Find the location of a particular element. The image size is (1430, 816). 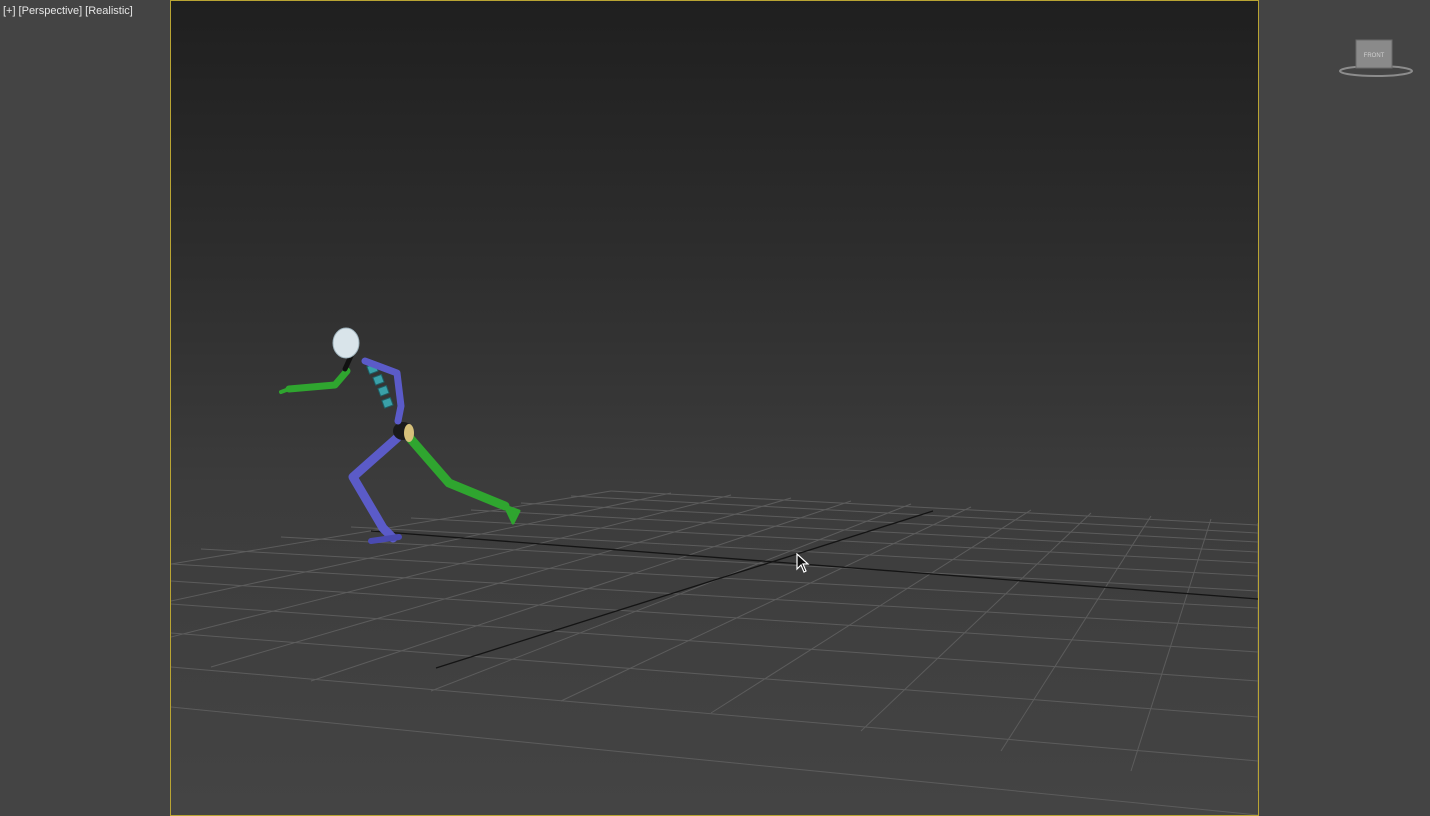

viewport-shading-button: [Realistic] is located at coordinates (109, 11).